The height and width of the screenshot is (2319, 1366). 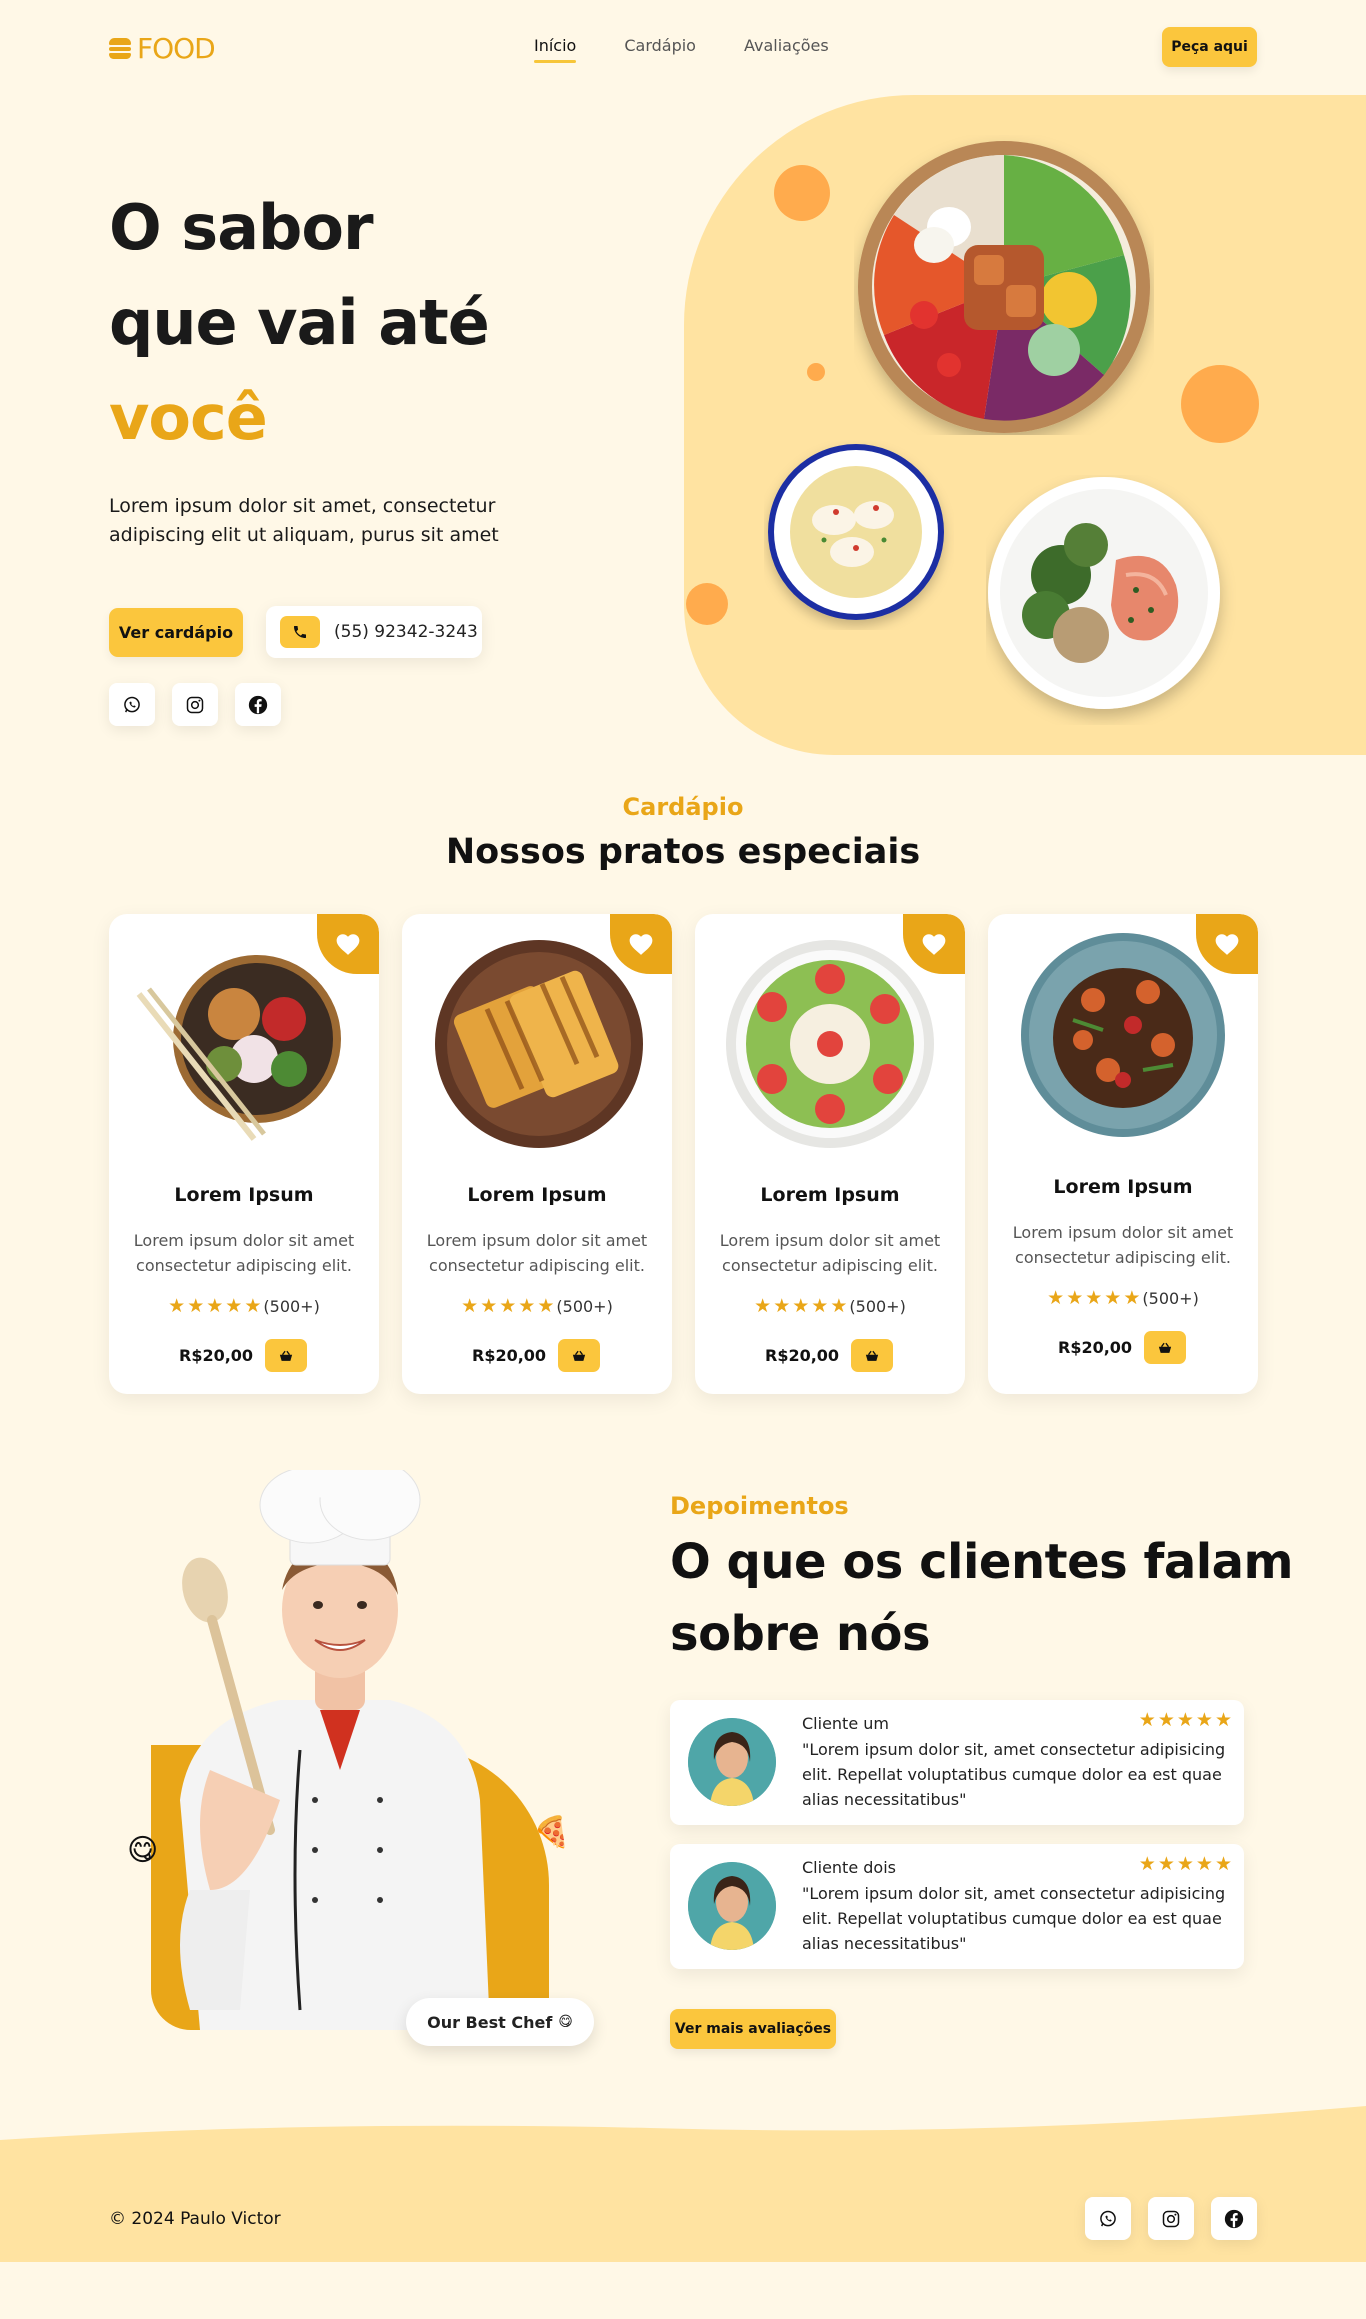 I want to click on testimonials-kicker: Depoimentos, so click(x=759, y=1506).